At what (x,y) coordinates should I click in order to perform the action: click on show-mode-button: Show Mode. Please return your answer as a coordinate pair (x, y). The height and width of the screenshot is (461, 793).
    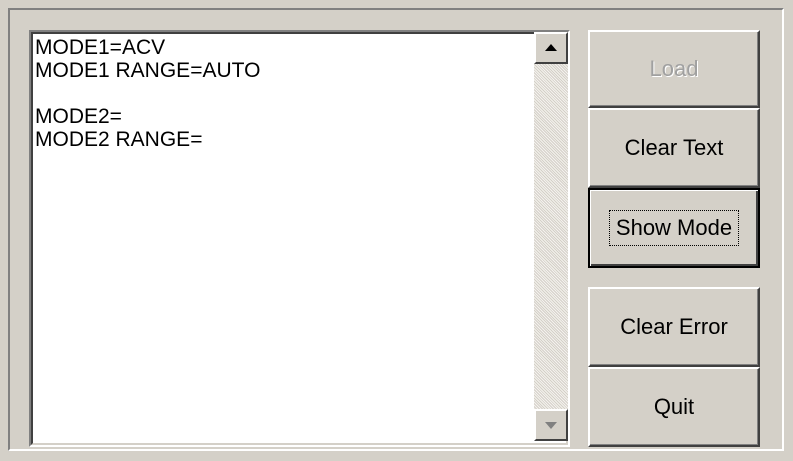
    Looking at the image, I should click on (674, 228).